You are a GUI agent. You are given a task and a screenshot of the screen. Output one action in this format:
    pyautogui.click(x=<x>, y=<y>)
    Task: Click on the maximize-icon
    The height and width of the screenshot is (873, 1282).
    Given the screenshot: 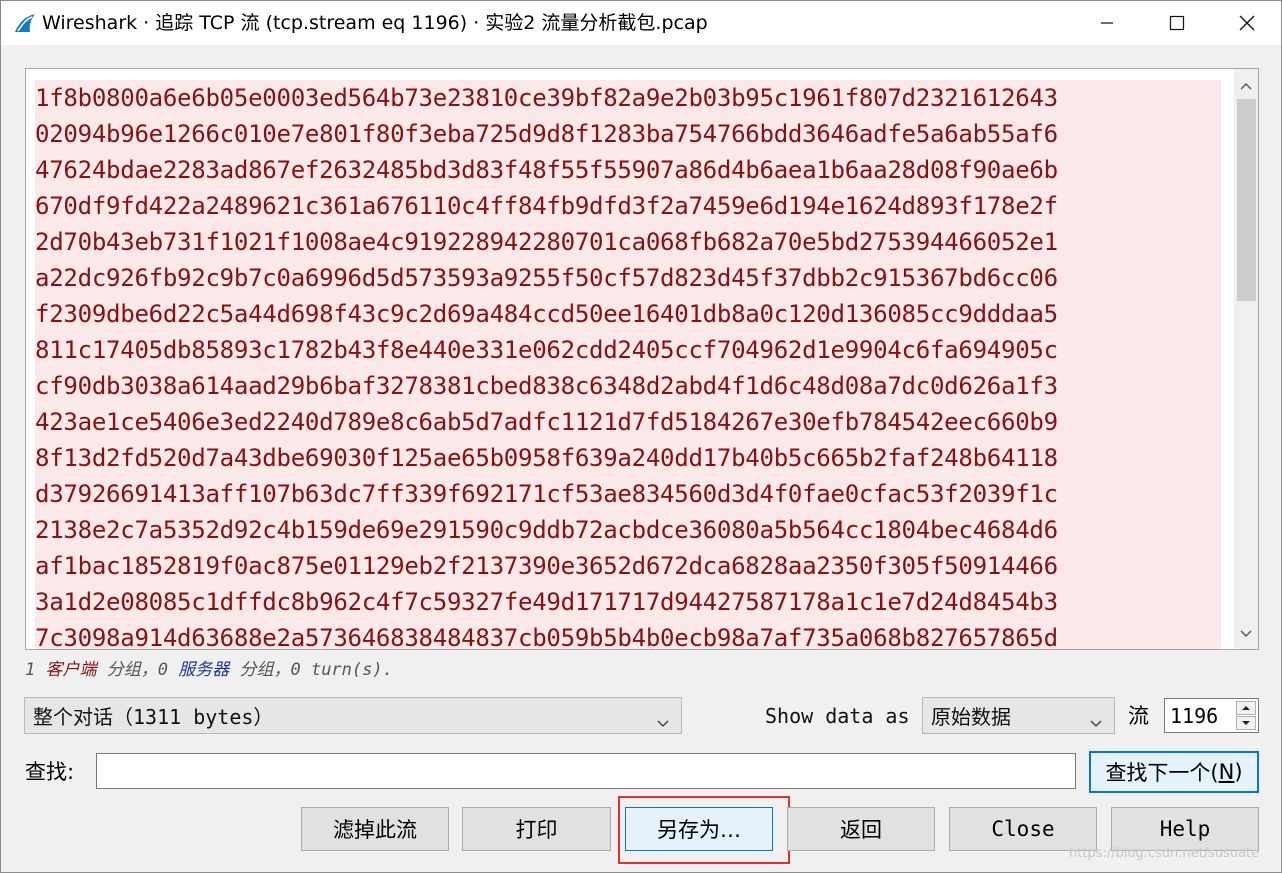 What is the action you would take?
    pyautogui.click(x=1177, y=23)
    